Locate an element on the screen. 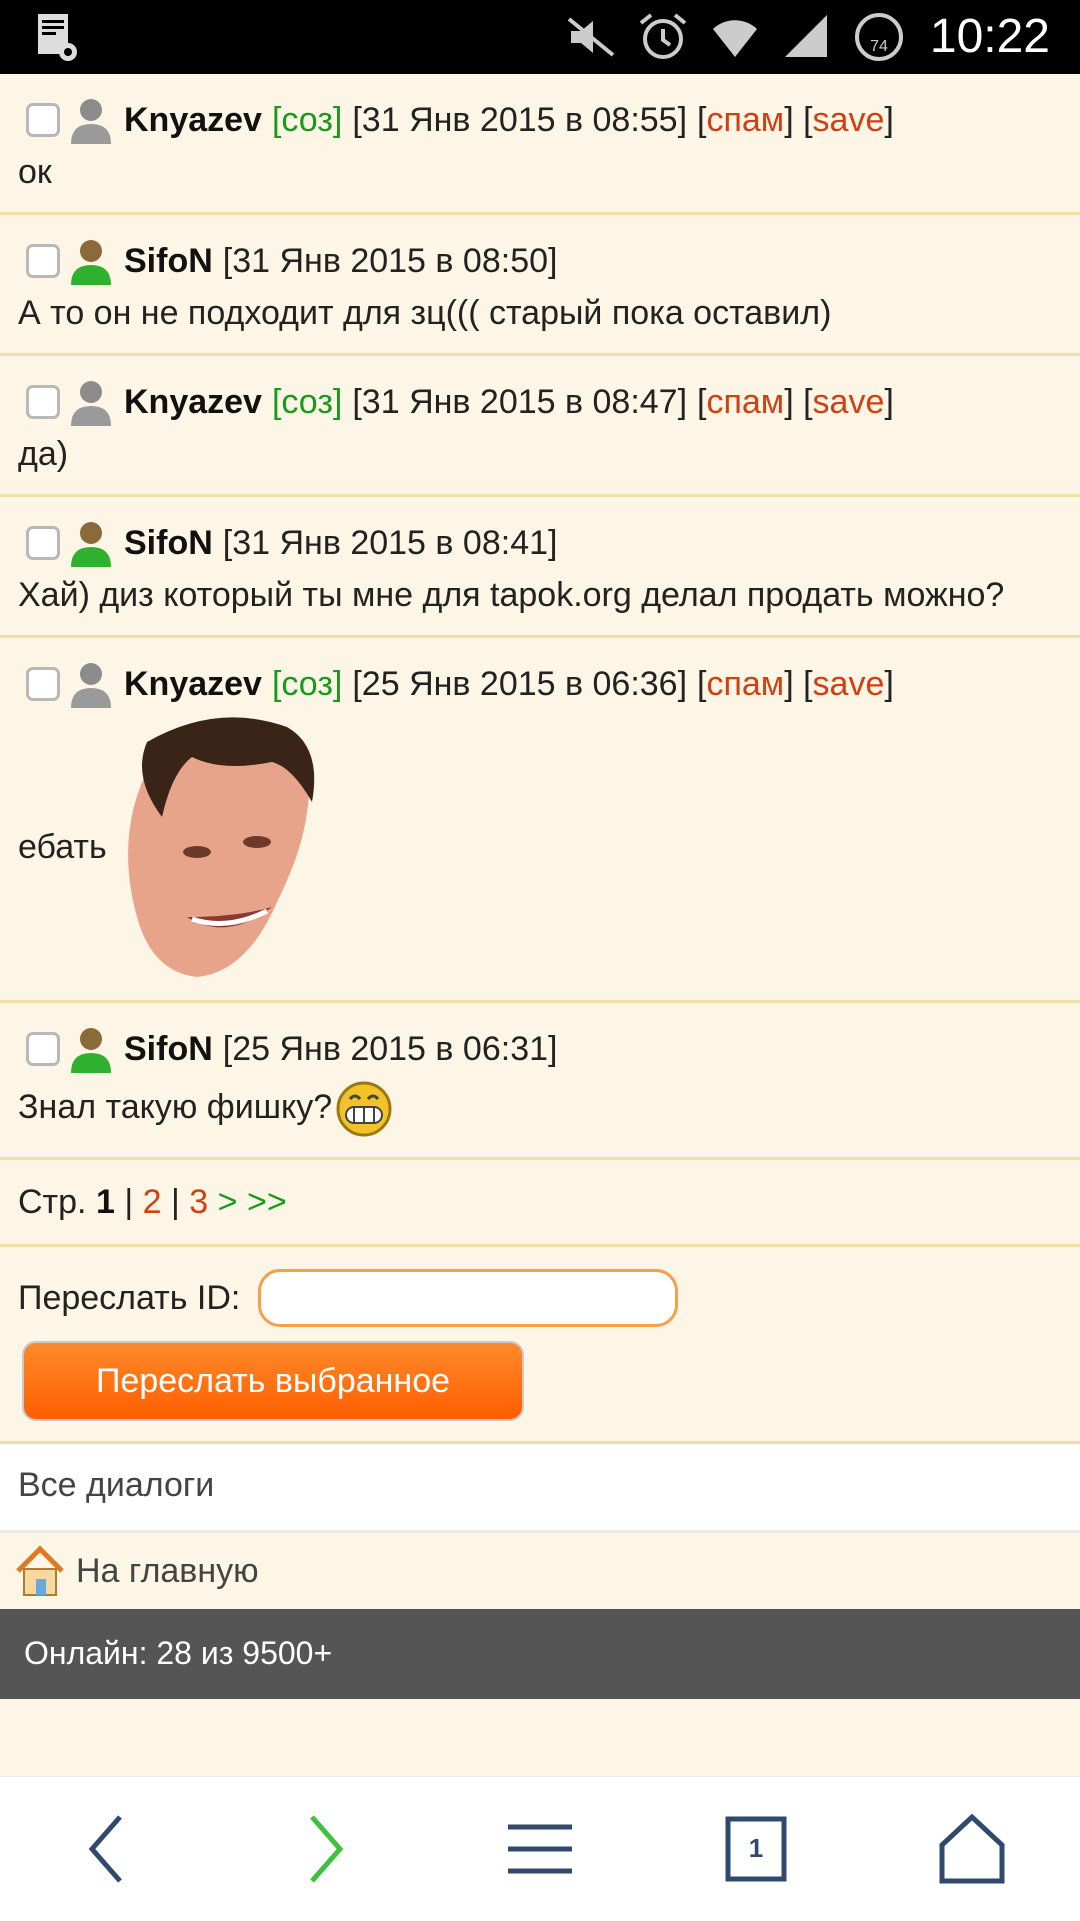  mute-icon is located at coordinates (591, 37).